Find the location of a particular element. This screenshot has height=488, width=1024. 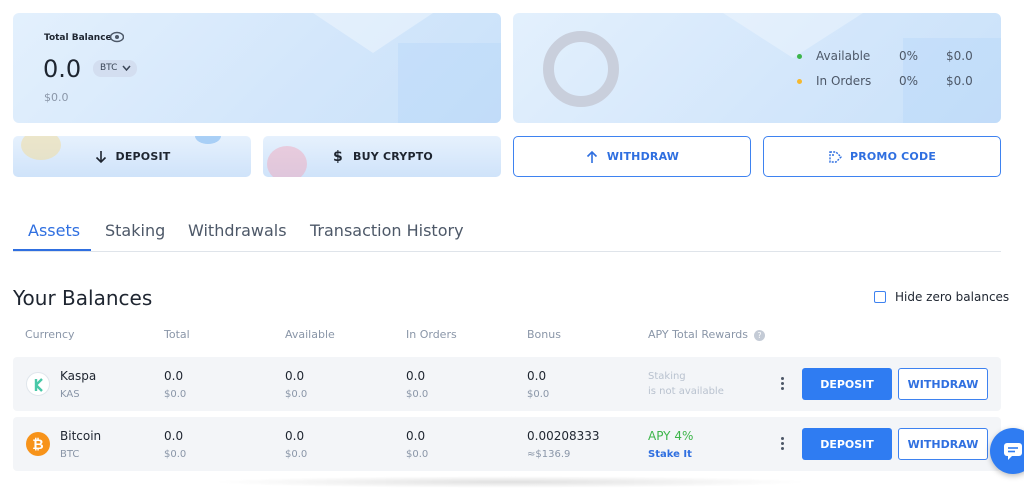

col-header-apy-label: APY Total Rewards is located at coordinates (698, 334).